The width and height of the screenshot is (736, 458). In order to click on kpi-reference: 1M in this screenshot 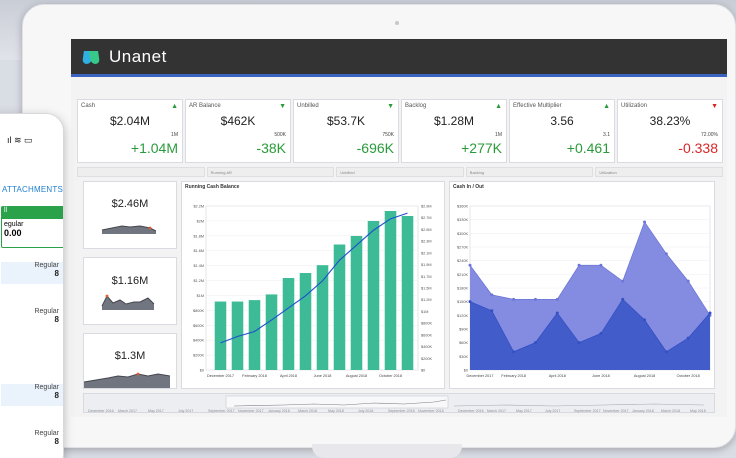, I will do `click(174, 135)`.